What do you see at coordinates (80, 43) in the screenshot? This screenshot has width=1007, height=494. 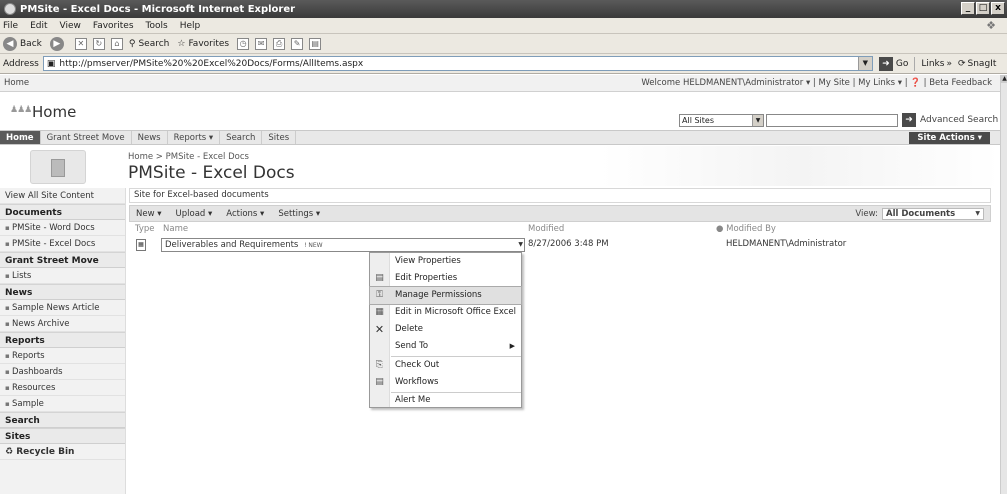 I see `stop-icon: ✕` at bounding box center [80, 43].